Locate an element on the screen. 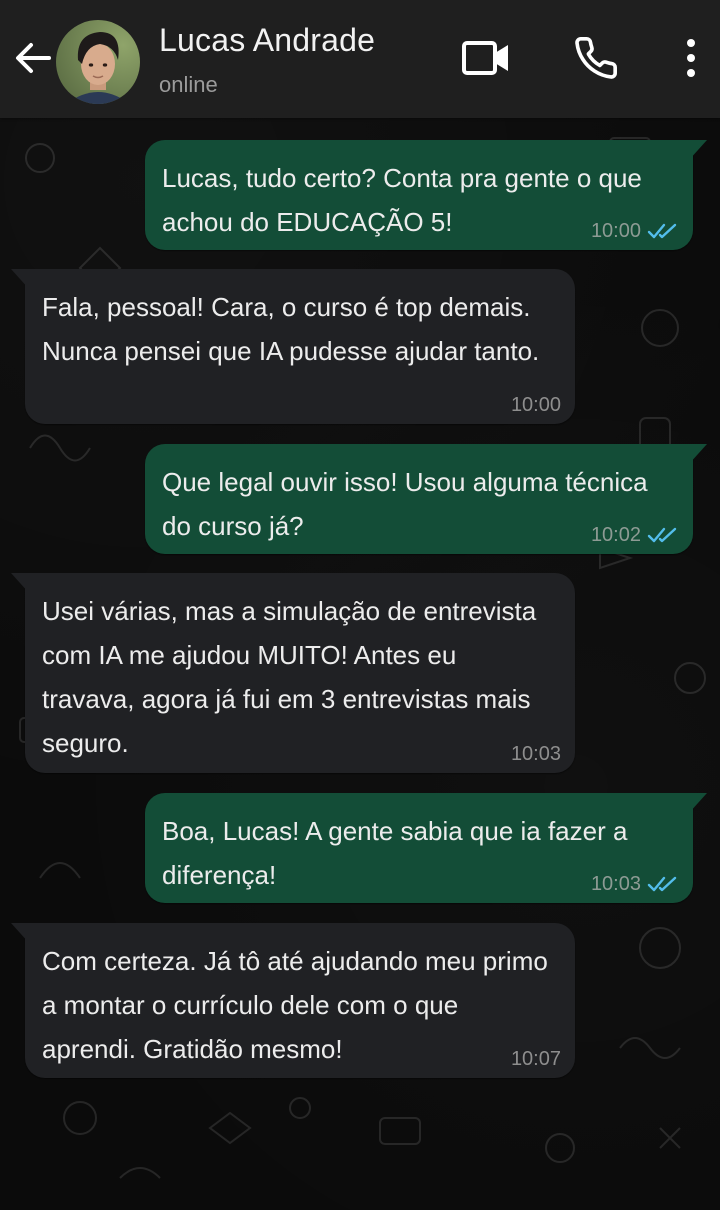 Image resolution: width=720 pixels, height=1210 pixels. voice-call-button is located at coordinates (596, 58).